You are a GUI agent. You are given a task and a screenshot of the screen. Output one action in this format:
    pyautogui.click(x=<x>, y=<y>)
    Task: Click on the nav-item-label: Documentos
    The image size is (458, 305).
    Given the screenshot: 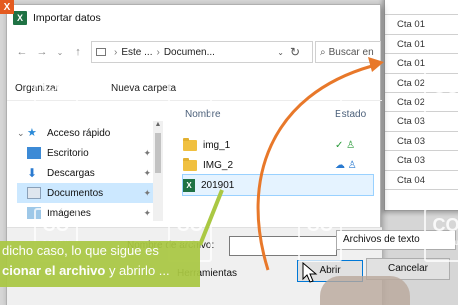 What is the action you would take?
    pyautogui.click(x=75, y=193)
    